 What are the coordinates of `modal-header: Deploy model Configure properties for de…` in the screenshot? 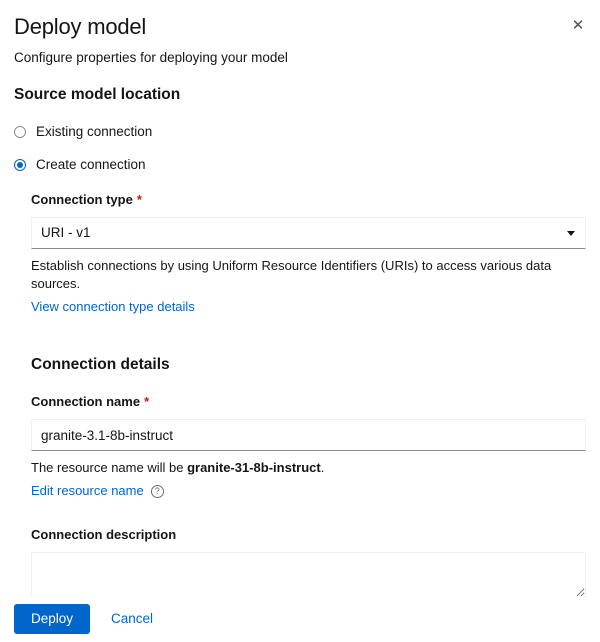 It's located at (300, 34).